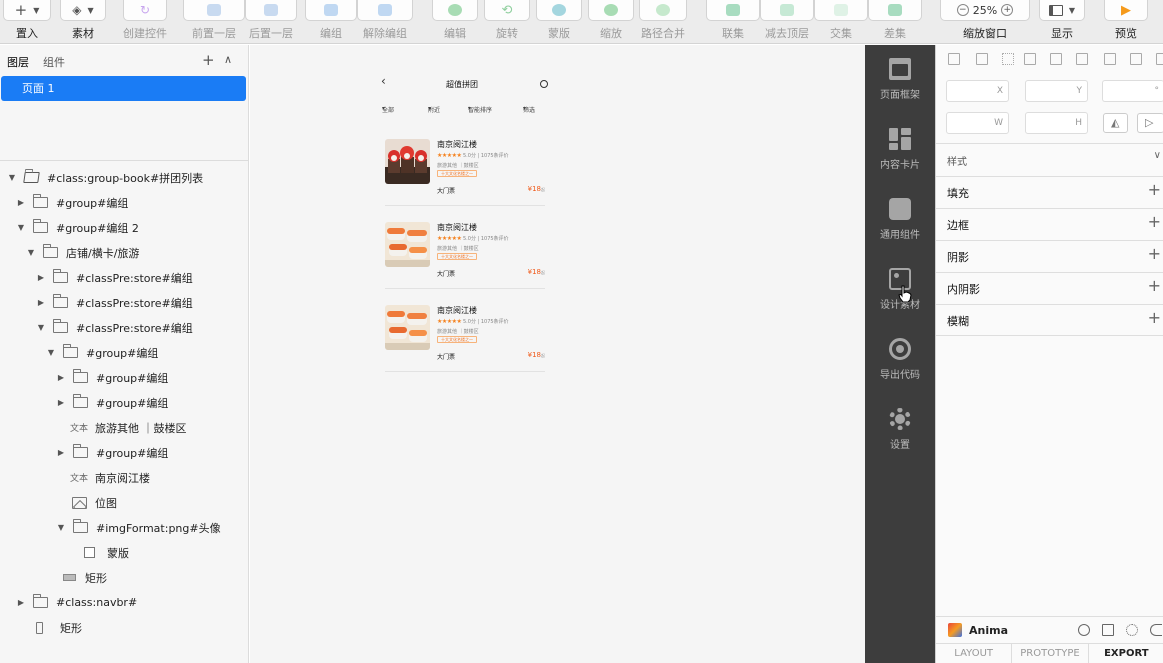 Image resolution: width=1163 pixels, height=663 pixels. I want to click on mask-button, so click(559, 10).